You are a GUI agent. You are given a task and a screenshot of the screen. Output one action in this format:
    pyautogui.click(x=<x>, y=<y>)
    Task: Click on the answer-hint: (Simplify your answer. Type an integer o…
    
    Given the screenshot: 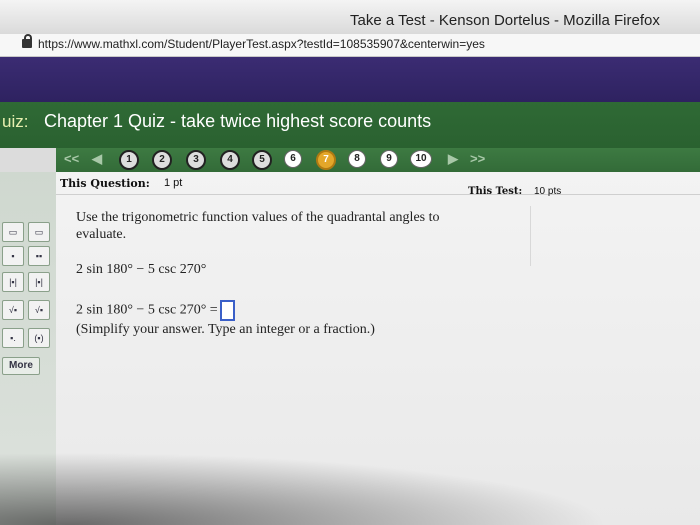 What is the action you would take?
    pyautogui.click(x=225, y=329)
    